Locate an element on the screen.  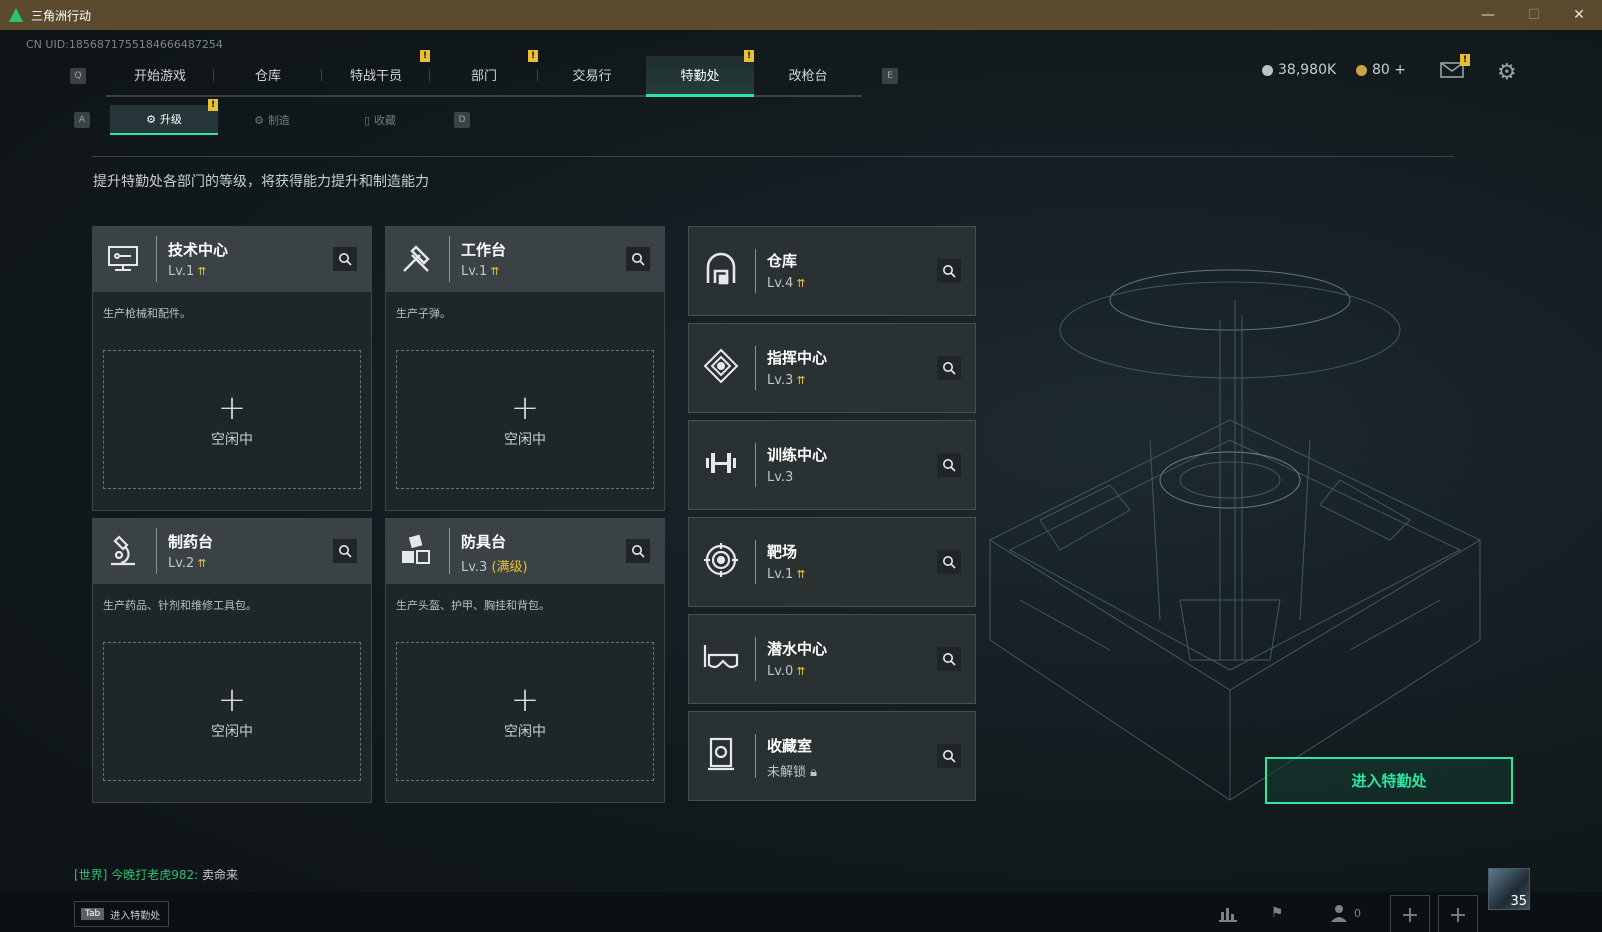
computer-icon is located at coordinates (123, 259).